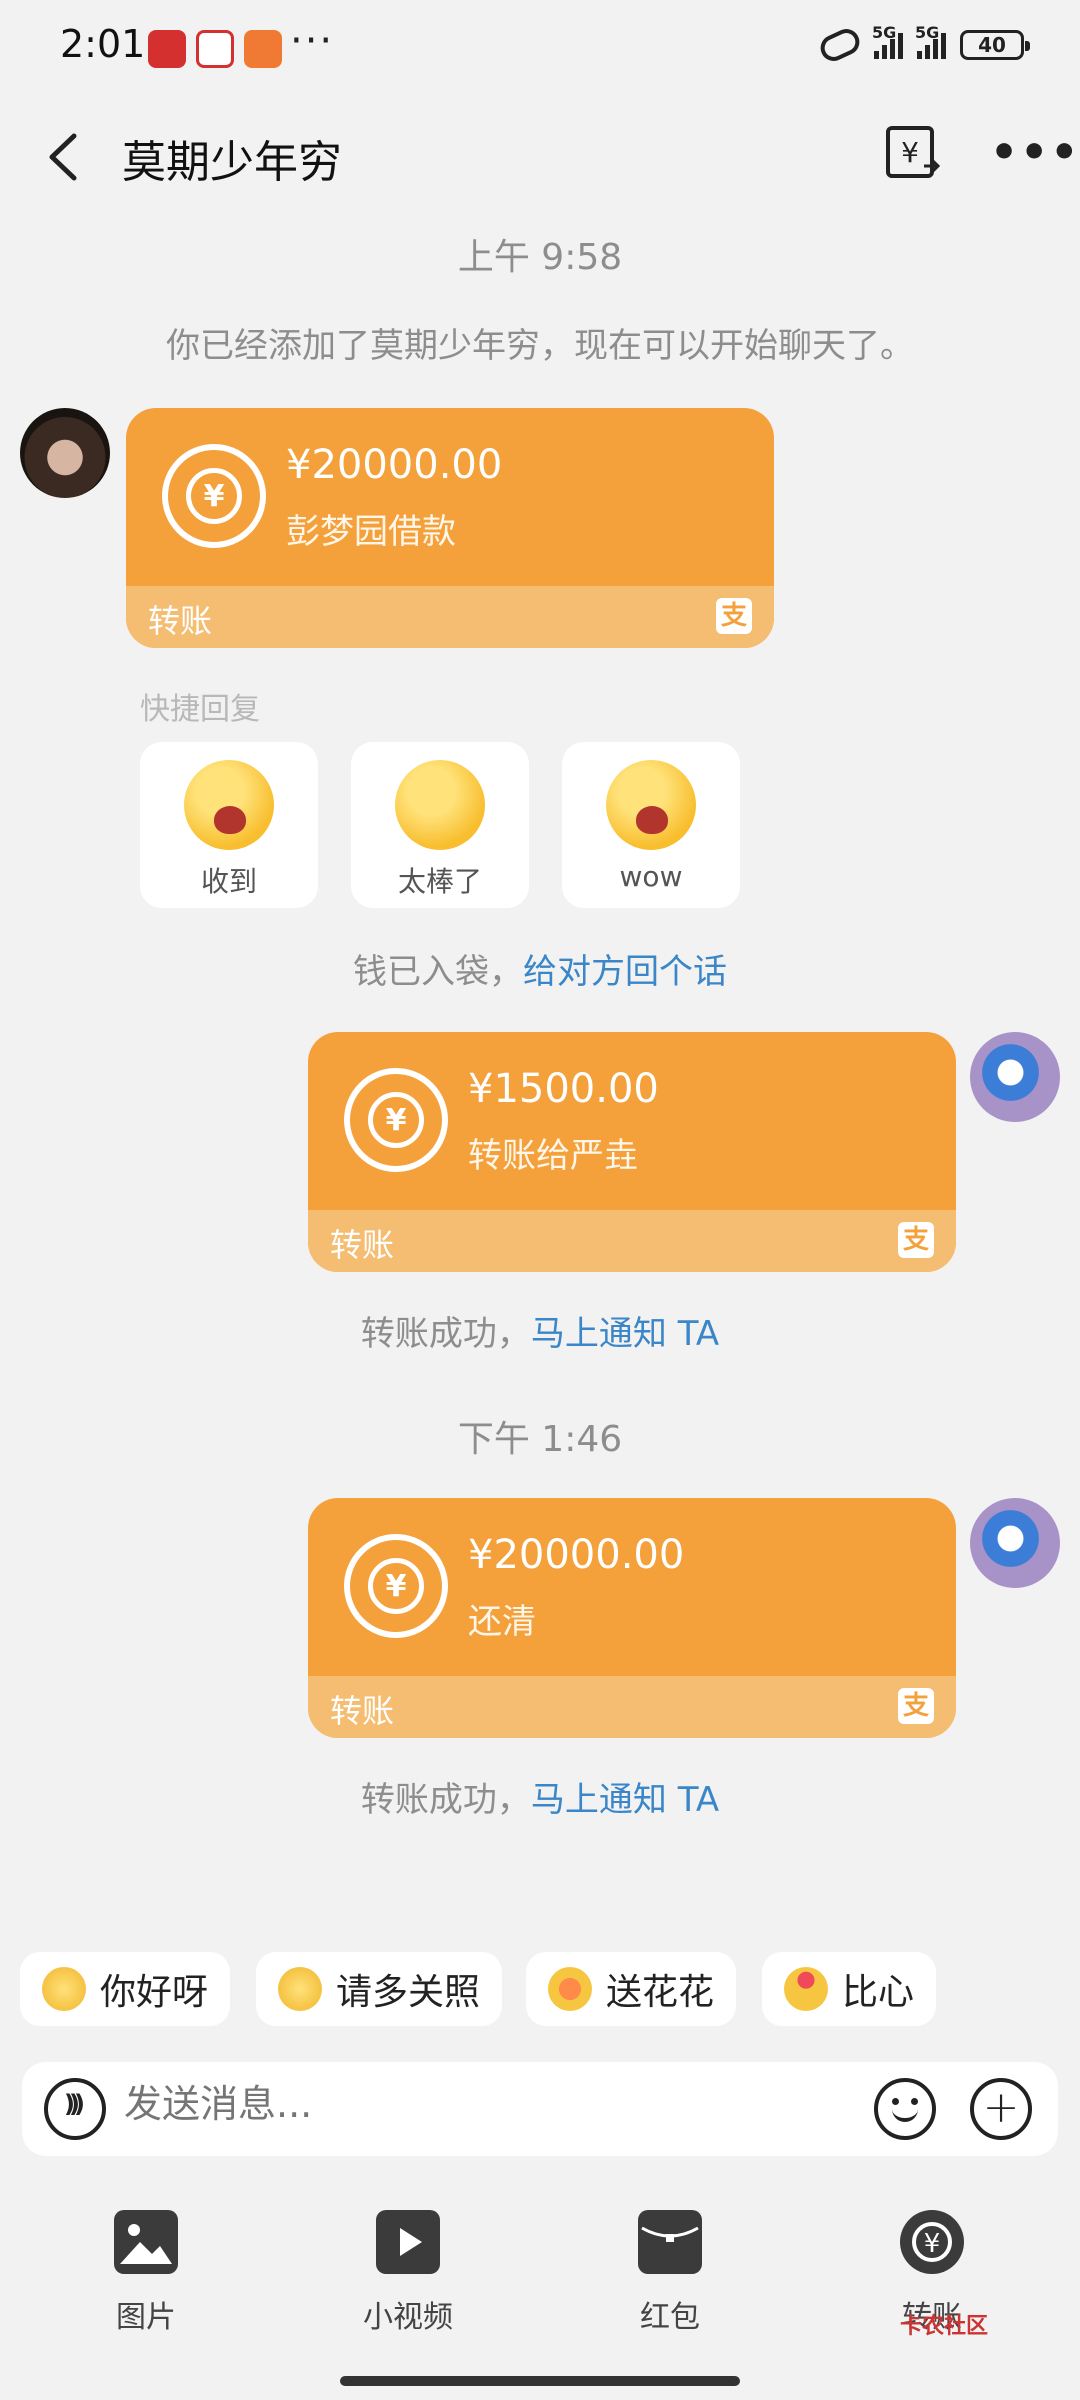 This screenshot has height=2400, width=1080. What do you see at coordinates (1035, 153) in the screenshot?
I see `more-options-icon: •••` at bounding box center [1035, 153].